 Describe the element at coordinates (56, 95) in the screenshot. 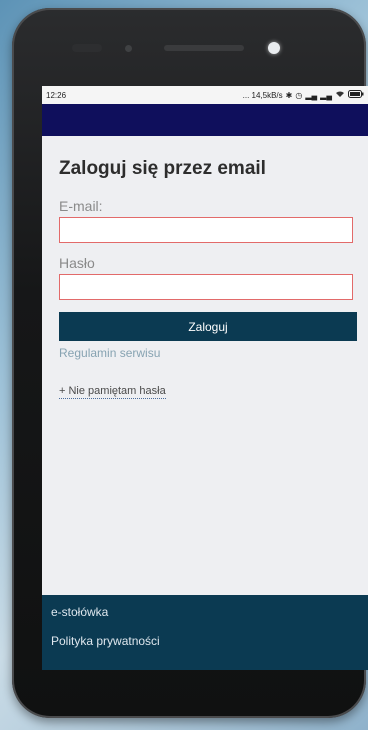

I see `status-time: 12:26` at that location.